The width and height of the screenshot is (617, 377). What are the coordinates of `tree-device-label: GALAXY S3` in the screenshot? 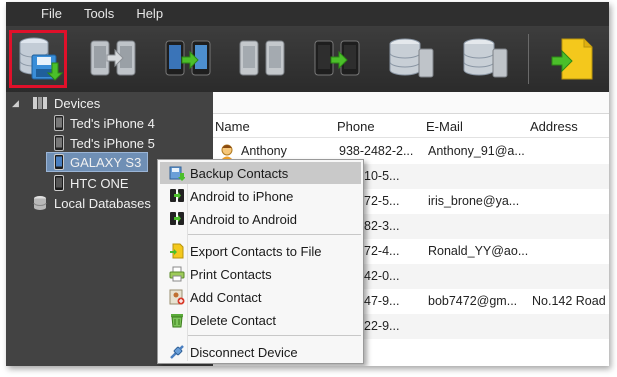 It's located at (106, 162).